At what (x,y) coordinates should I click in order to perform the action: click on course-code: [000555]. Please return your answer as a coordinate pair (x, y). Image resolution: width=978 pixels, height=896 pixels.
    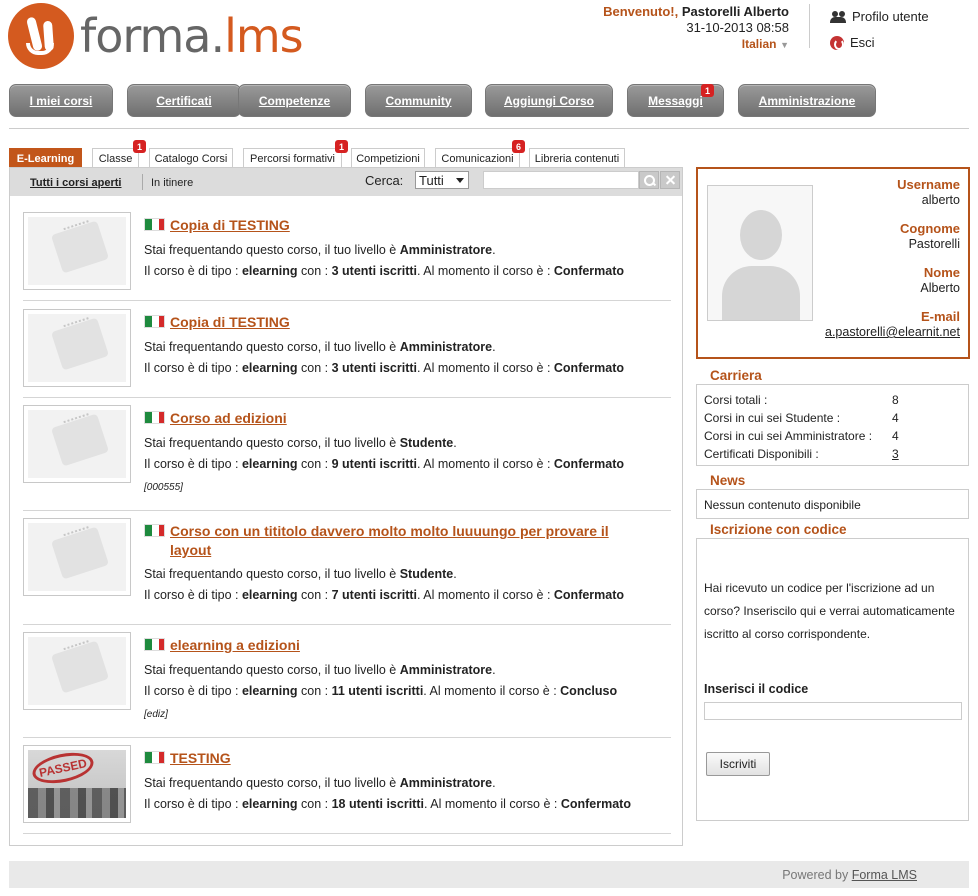
    Looking at the image, I should click on (163, 487).